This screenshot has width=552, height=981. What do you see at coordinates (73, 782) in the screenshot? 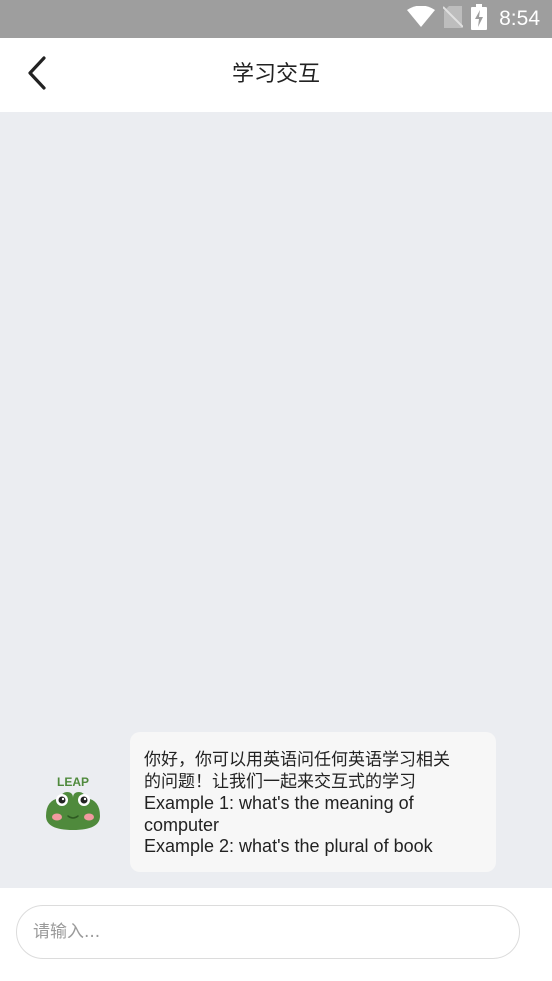
I see `avatar-label: LEAP` at bounding box center [73, 782].